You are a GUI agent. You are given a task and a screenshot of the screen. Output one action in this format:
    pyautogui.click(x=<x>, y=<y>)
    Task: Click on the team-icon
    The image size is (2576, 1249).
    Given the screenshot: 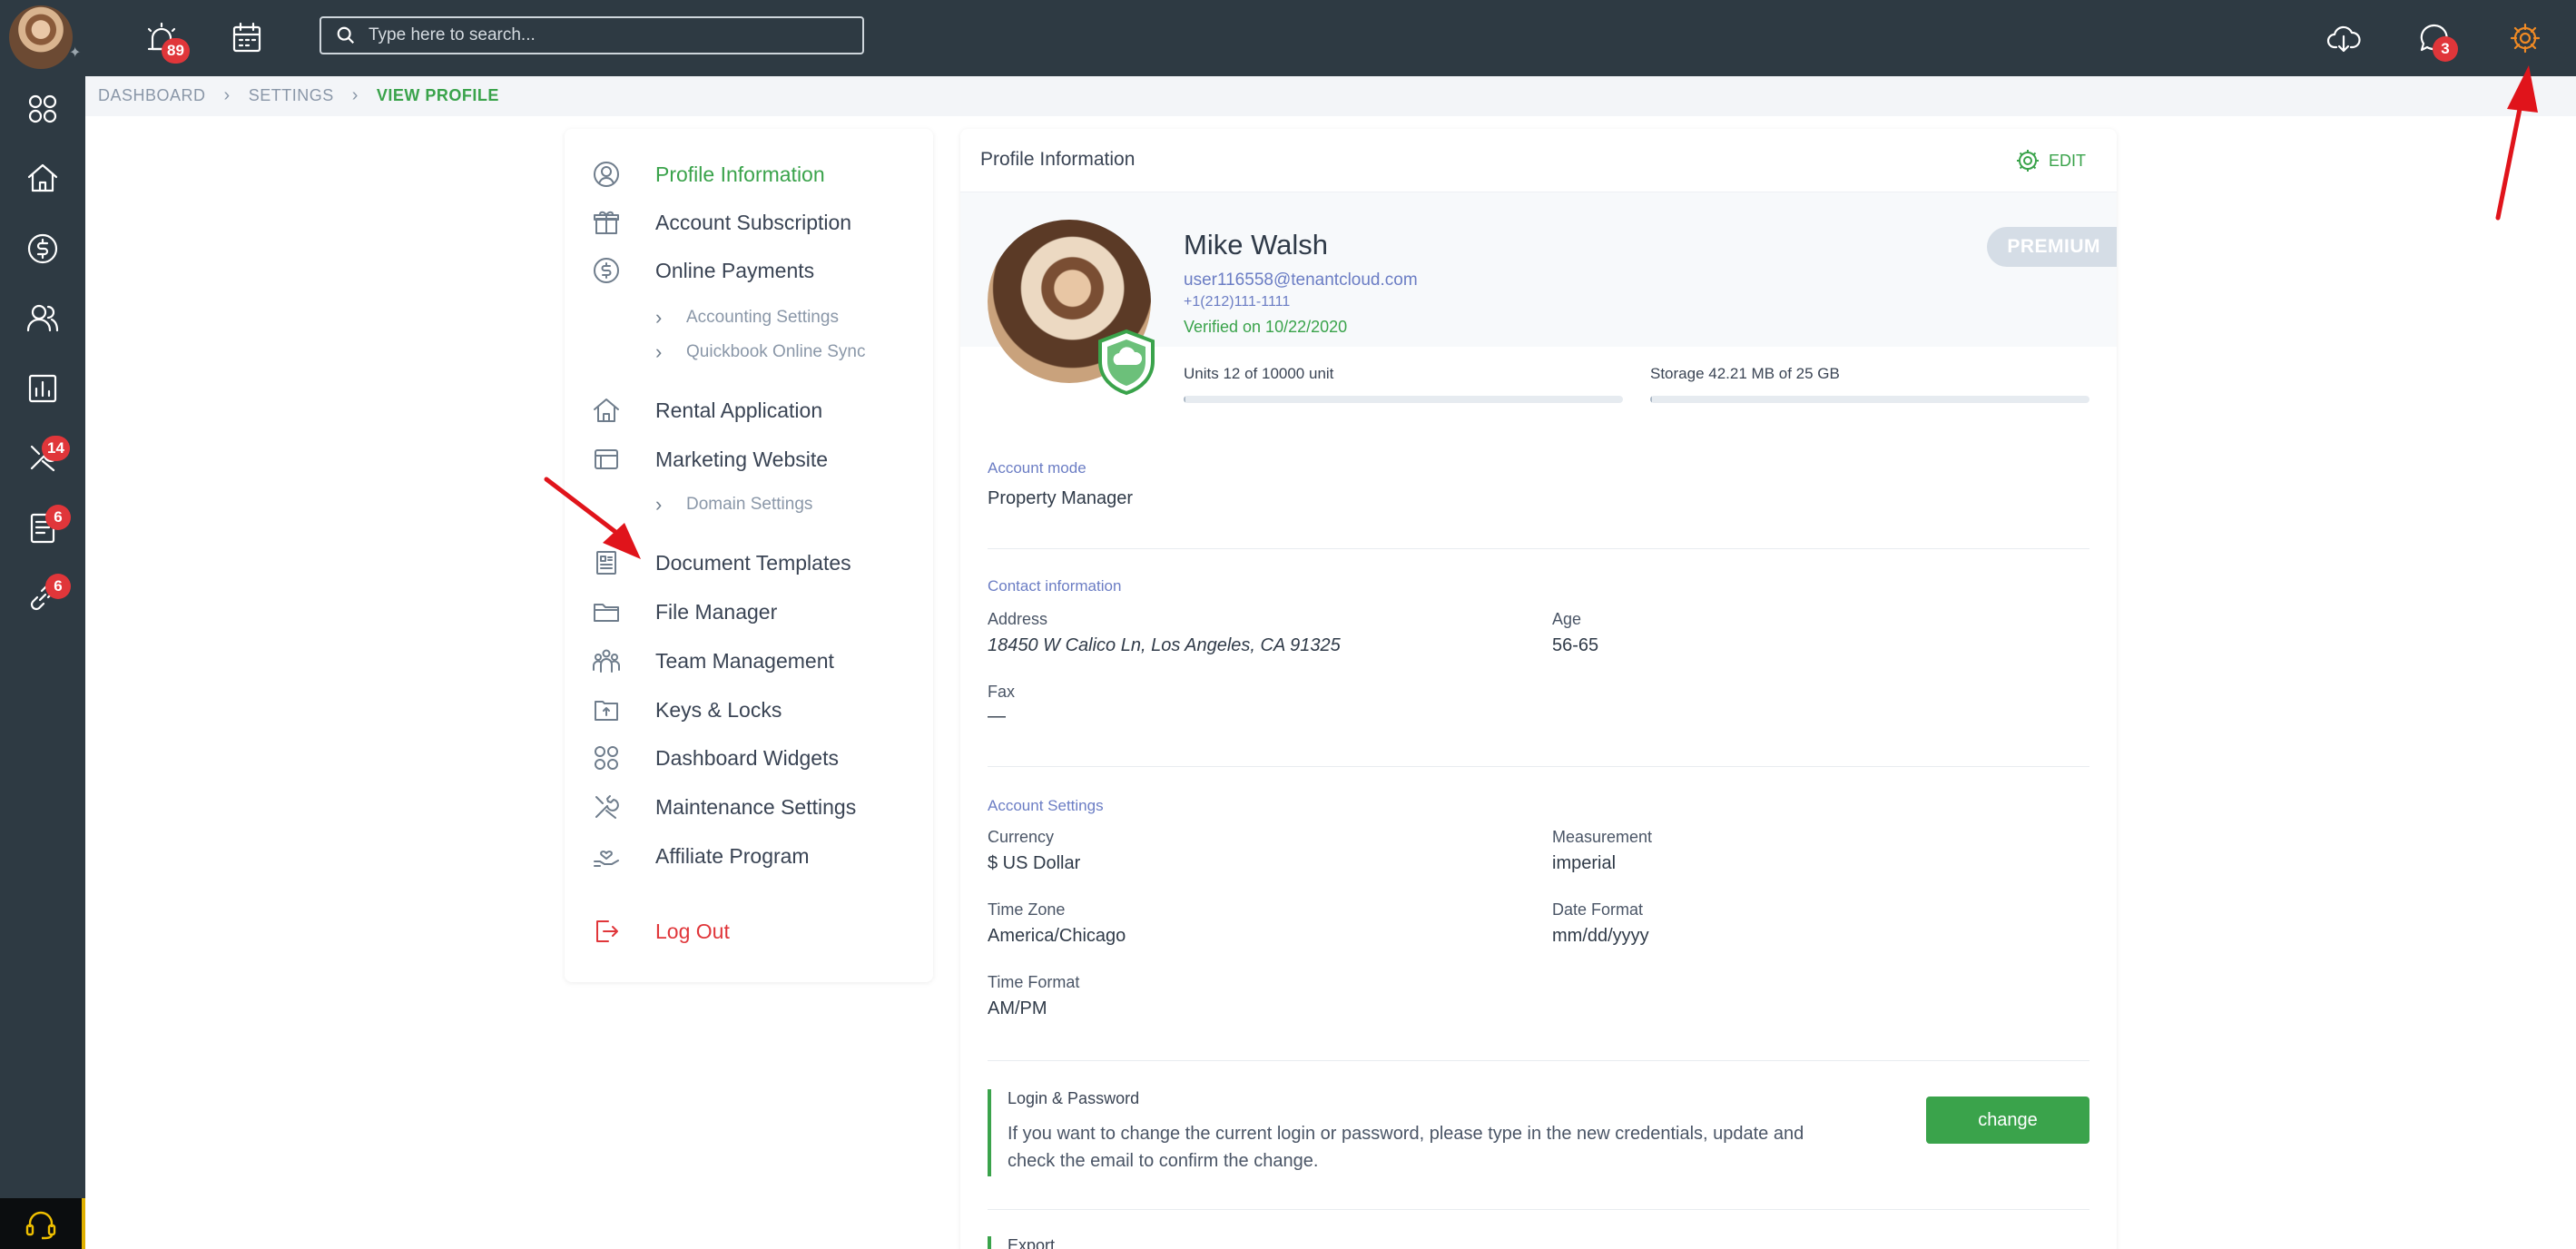 What is the action you would take?
    pyautogui.click(x=606, y=661)
    